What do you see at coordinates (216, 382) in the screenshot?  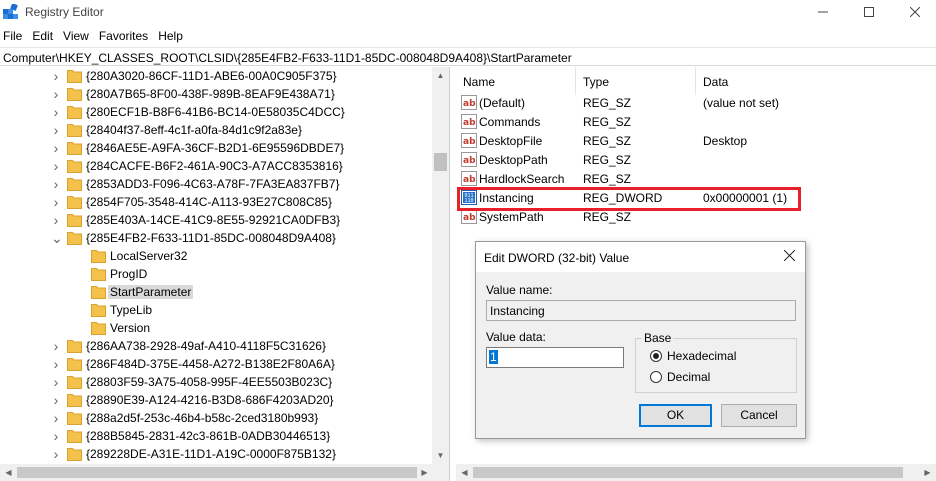 I see `tree-item: › {28803F59-3A75-4058-995F-4EE5503B023C}` at bounding box center [216, 382].